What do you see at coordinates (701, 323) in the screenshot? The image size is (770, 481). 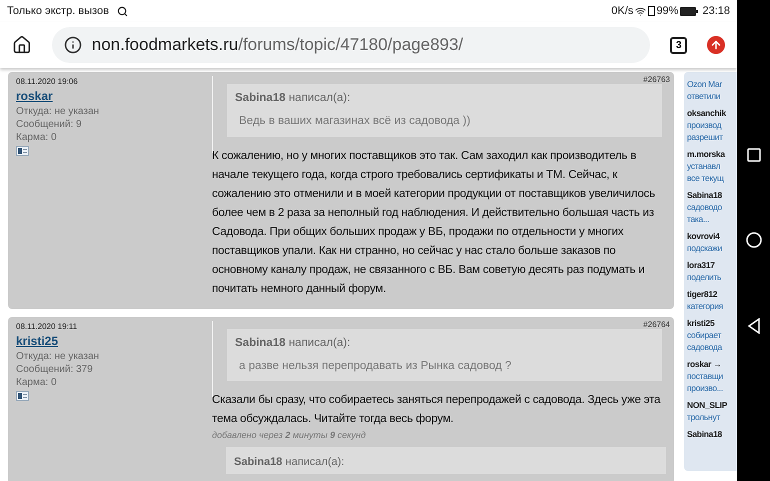 I see `sidebar-author: kristi25` at bounding box center [701, 323].